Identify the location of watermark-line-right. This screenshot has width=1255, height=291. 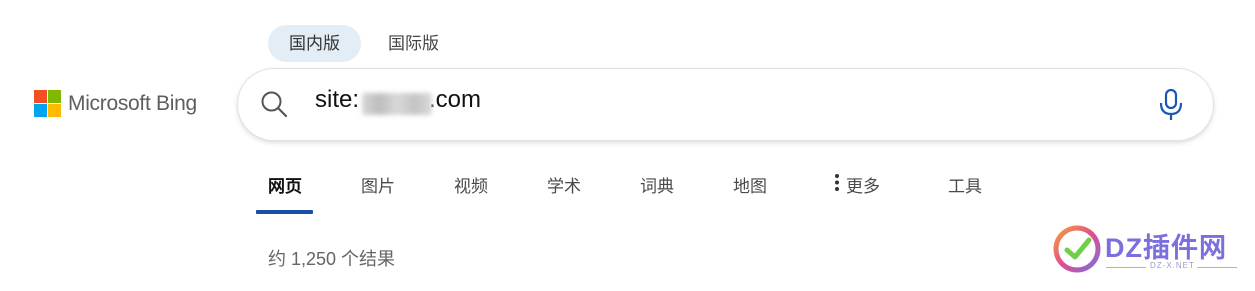
(1217, 267).